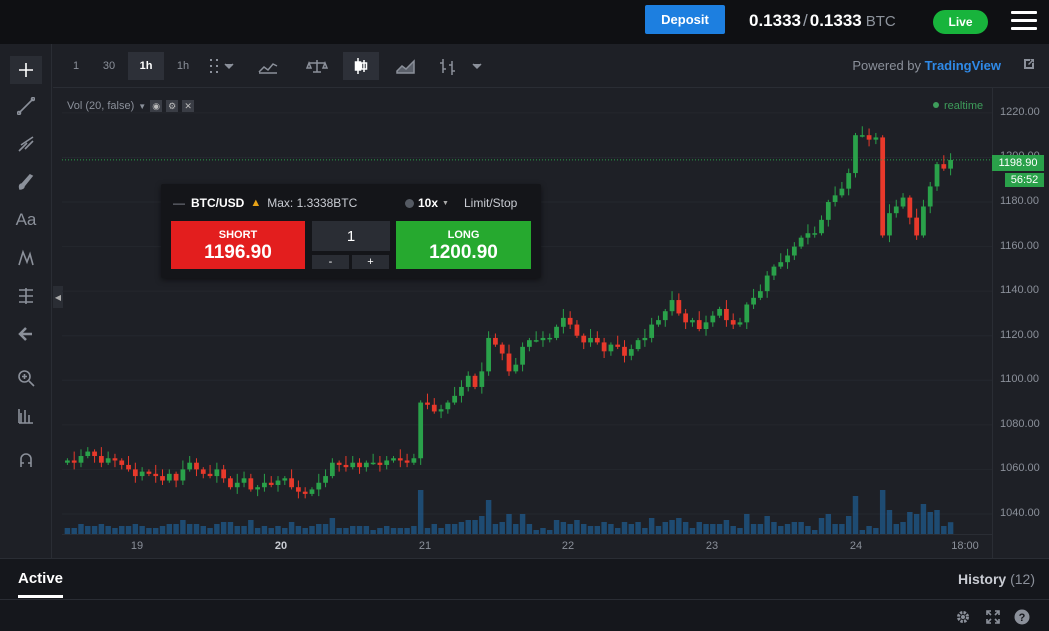 The image size is (1049, 631). Describe the element at coordinates (26, 106) in the screenshot. I see `trend-line-icon` at that location.